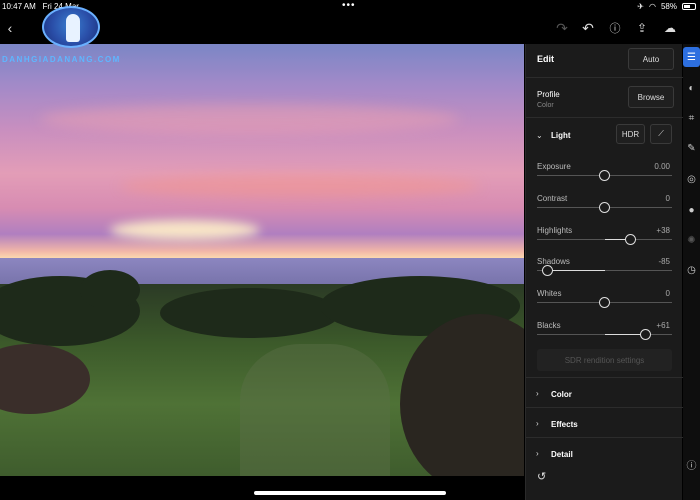 The width and height of the screenshot is (700, 500). What do you see at coordinates (640, 6) in the screenshot?
I see `airplane-icon: ✈` at bounding box center [640, 6].